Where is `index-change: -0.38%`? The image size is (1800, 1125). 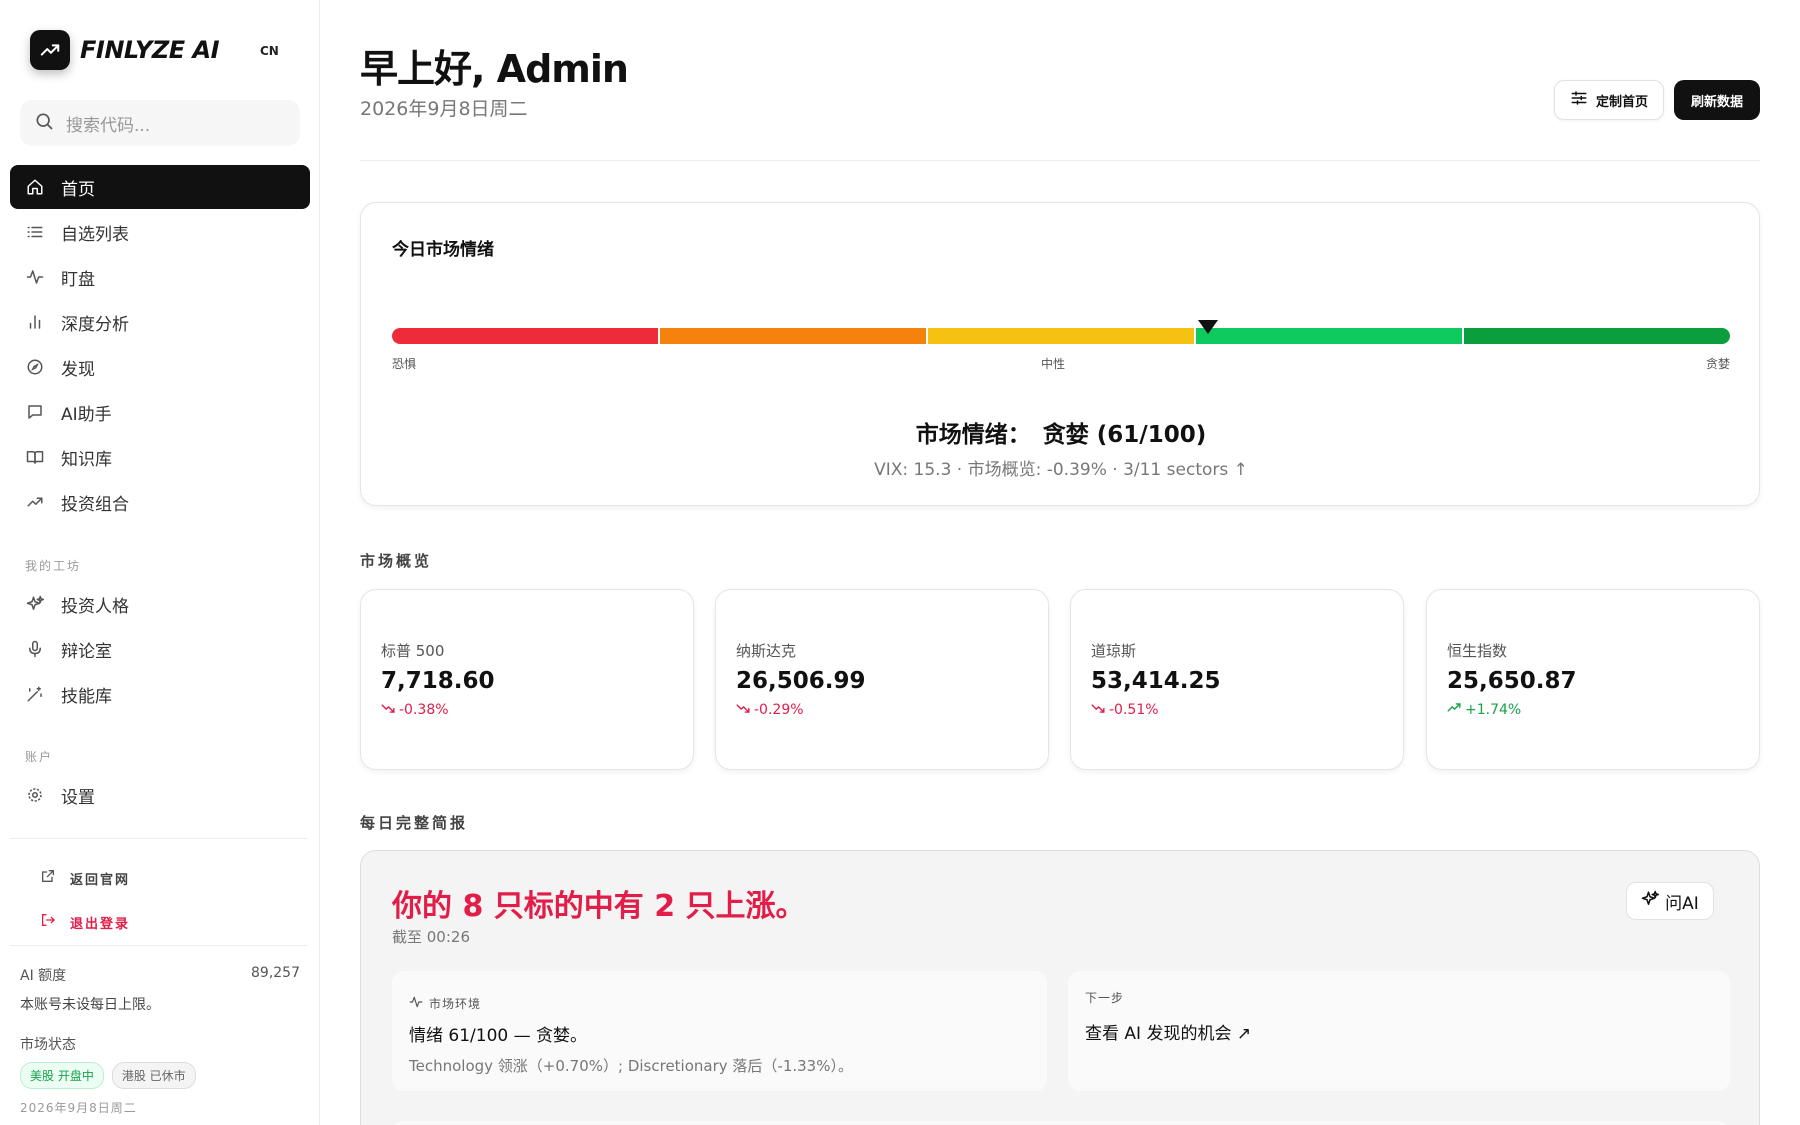 index-change: -0.38% is located at coordinates (415, 710).